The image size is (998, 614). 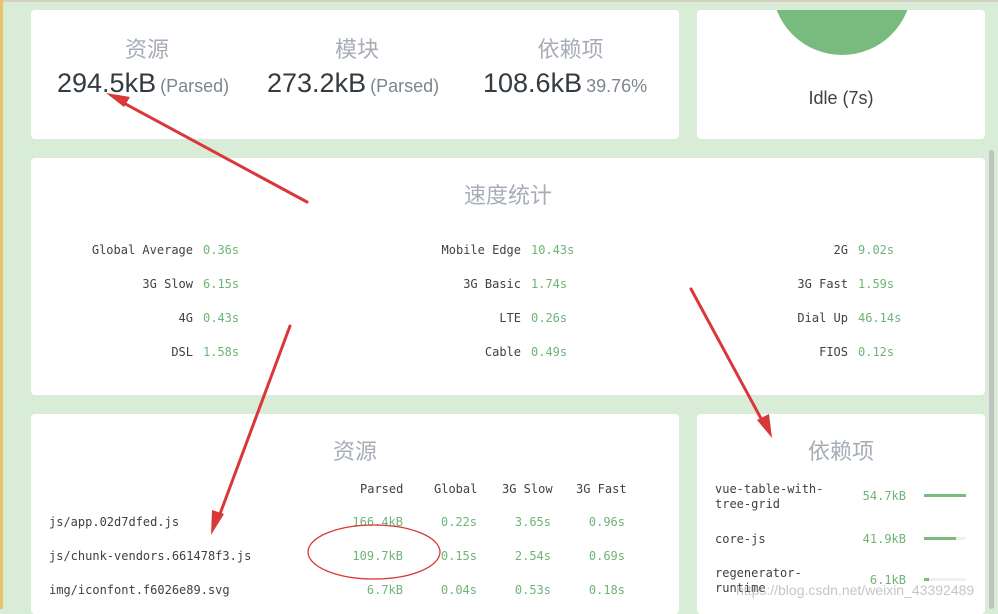 What do you see at coordinates (601, 489) in the screenshot?
I see `column-header: 3G Fast` at bounding box center [601, 489].